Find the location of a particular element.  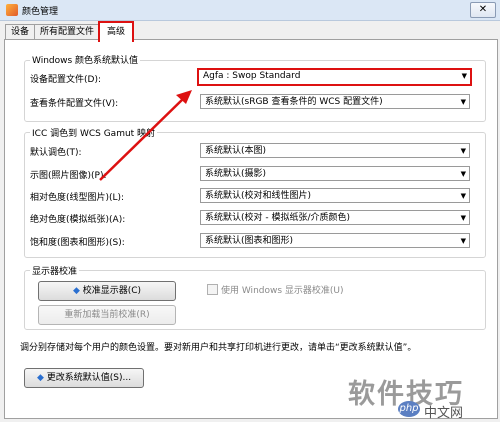

php-logo-badge: php is located at coordinates (409, 409).